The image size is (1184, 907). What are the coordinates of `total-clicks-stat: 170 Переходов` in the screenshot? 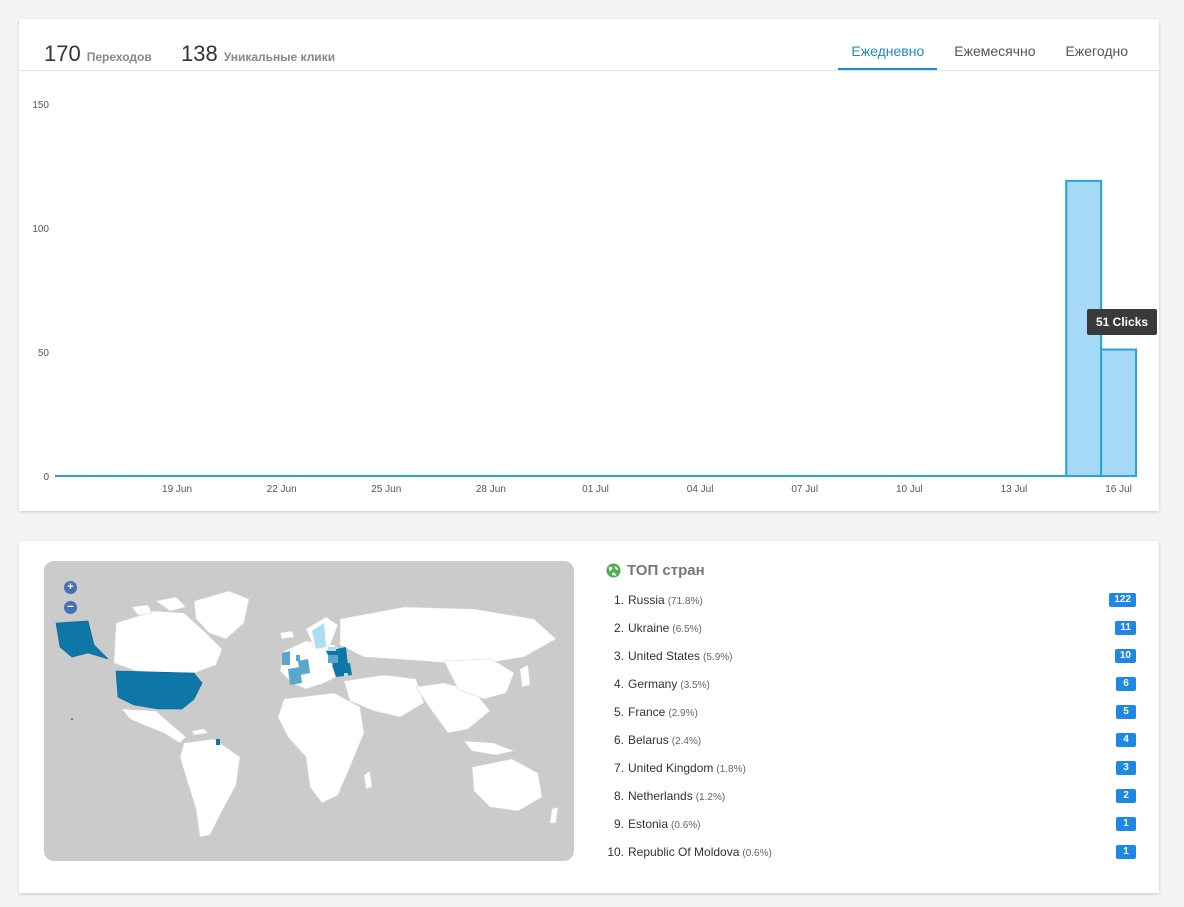 It's located at (98, 54).